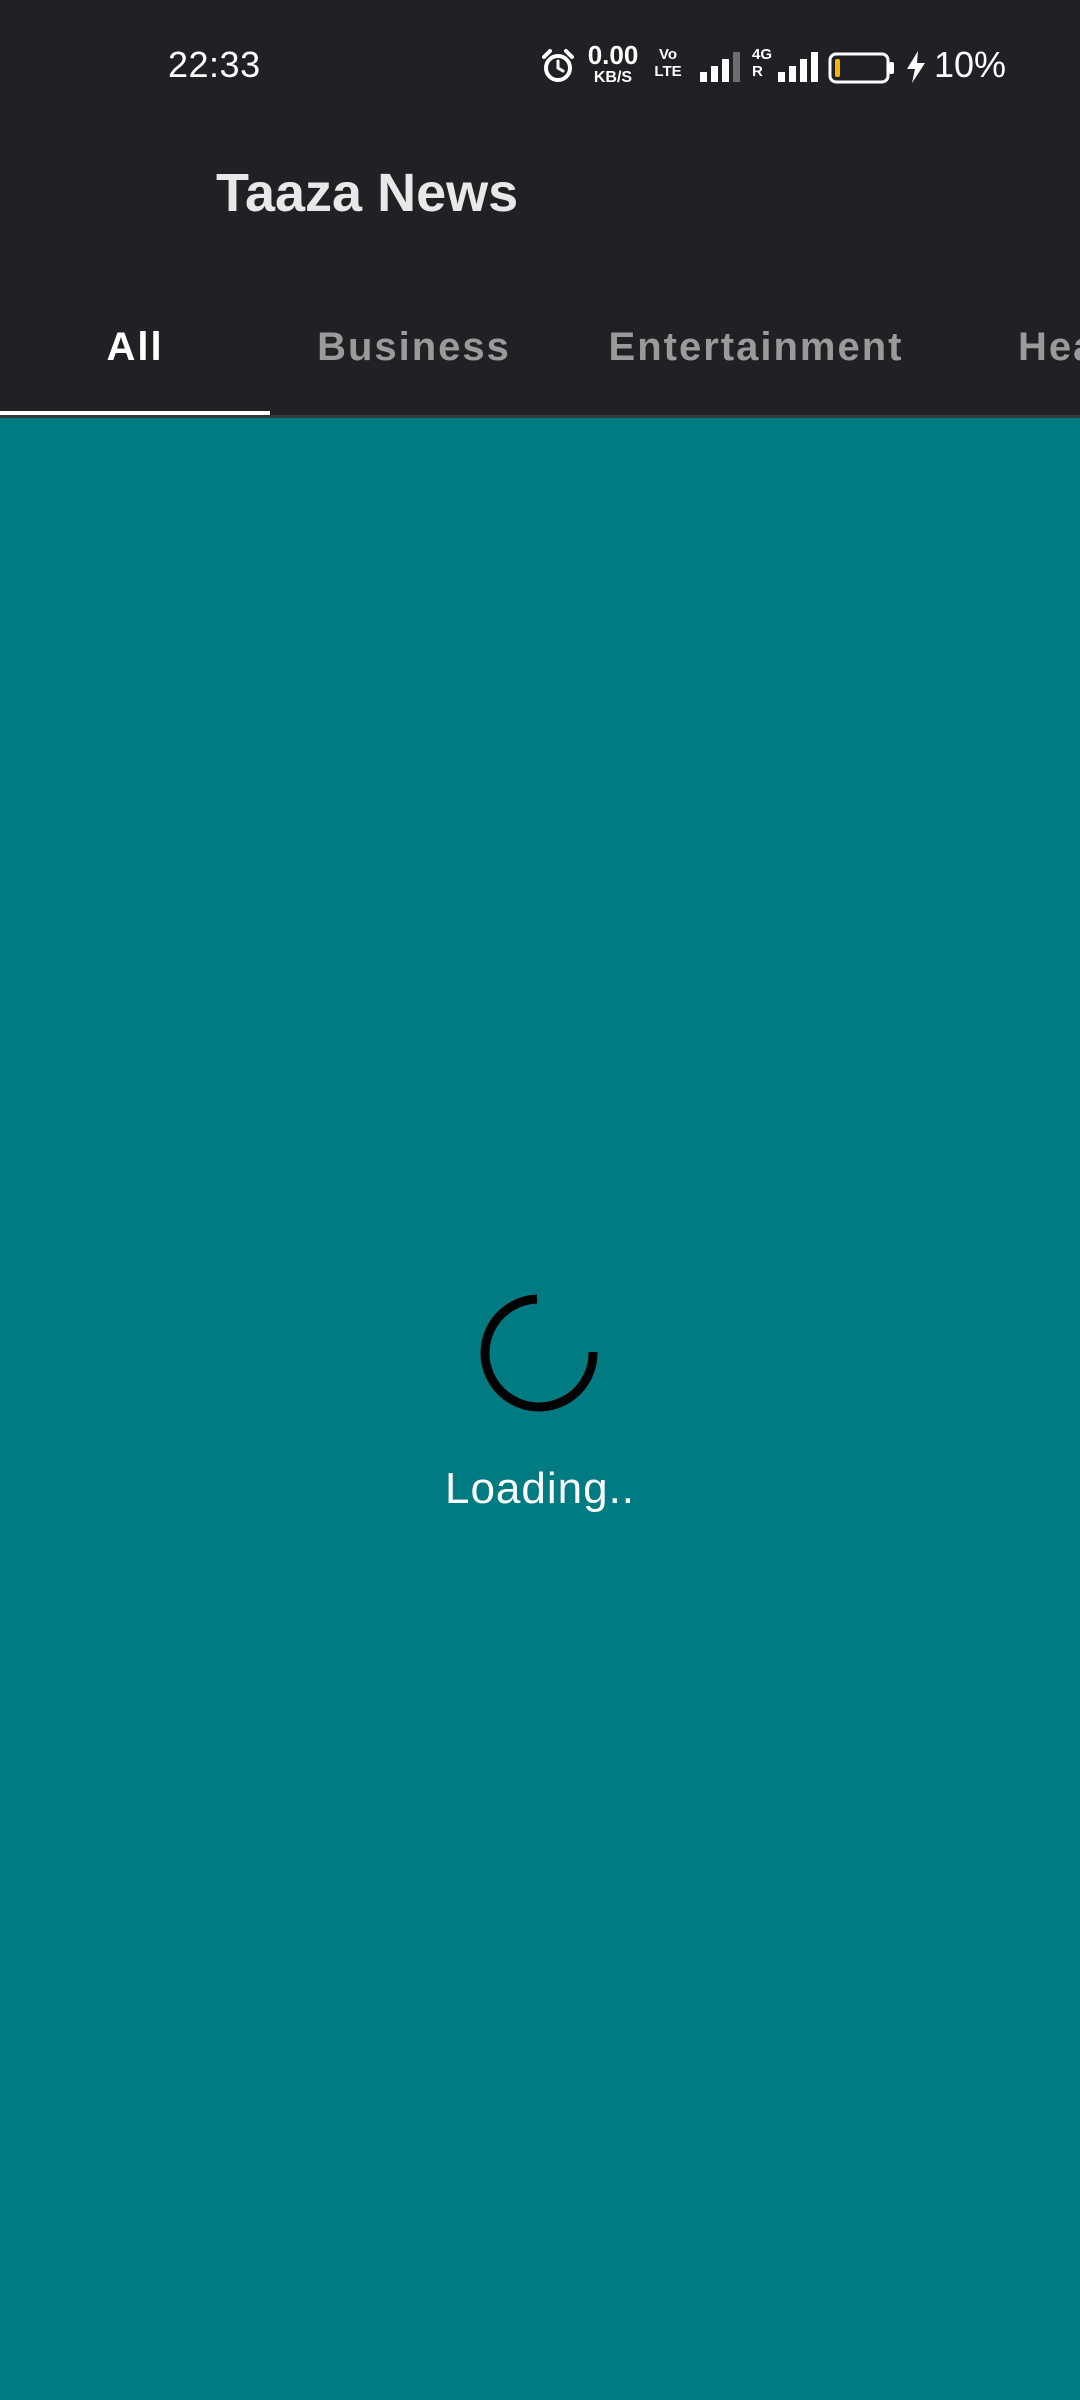 Image resolution: width=1080 pixels, height=2400 pixels. Describe the element at coordinates (558, 68) in the screenshot. I see `alarm-icon` at that location.